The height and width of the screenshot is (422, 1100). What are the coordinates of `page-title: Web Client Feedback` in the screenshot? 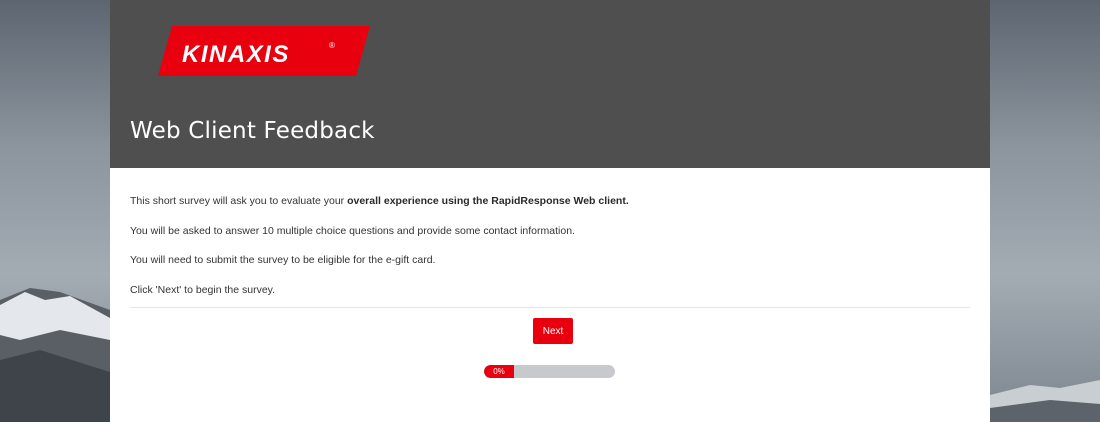 It's located at (252, 131).